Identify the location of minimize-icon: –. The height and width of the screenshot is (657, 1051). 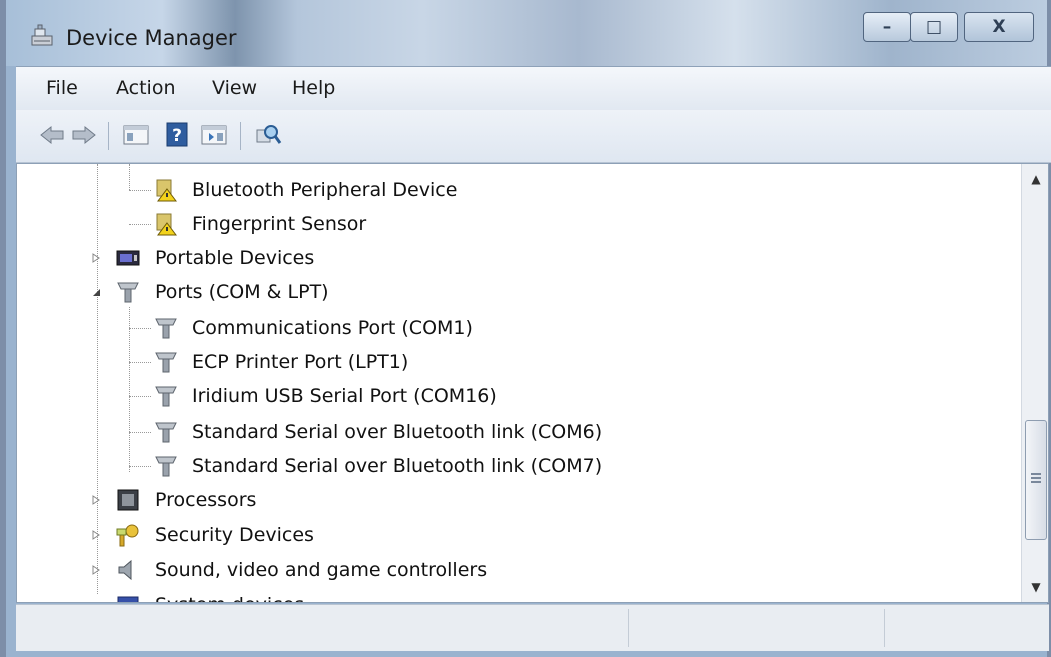
(887, 27).